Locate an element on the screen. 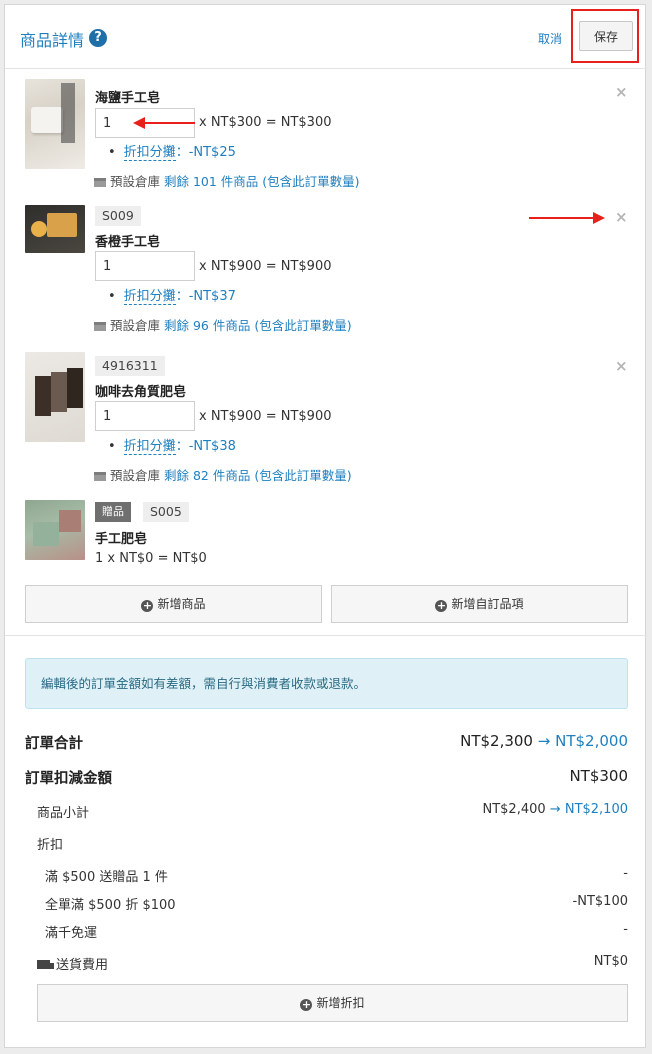  shipping-label: 送貨費用 is located at coordinates (72, 963).